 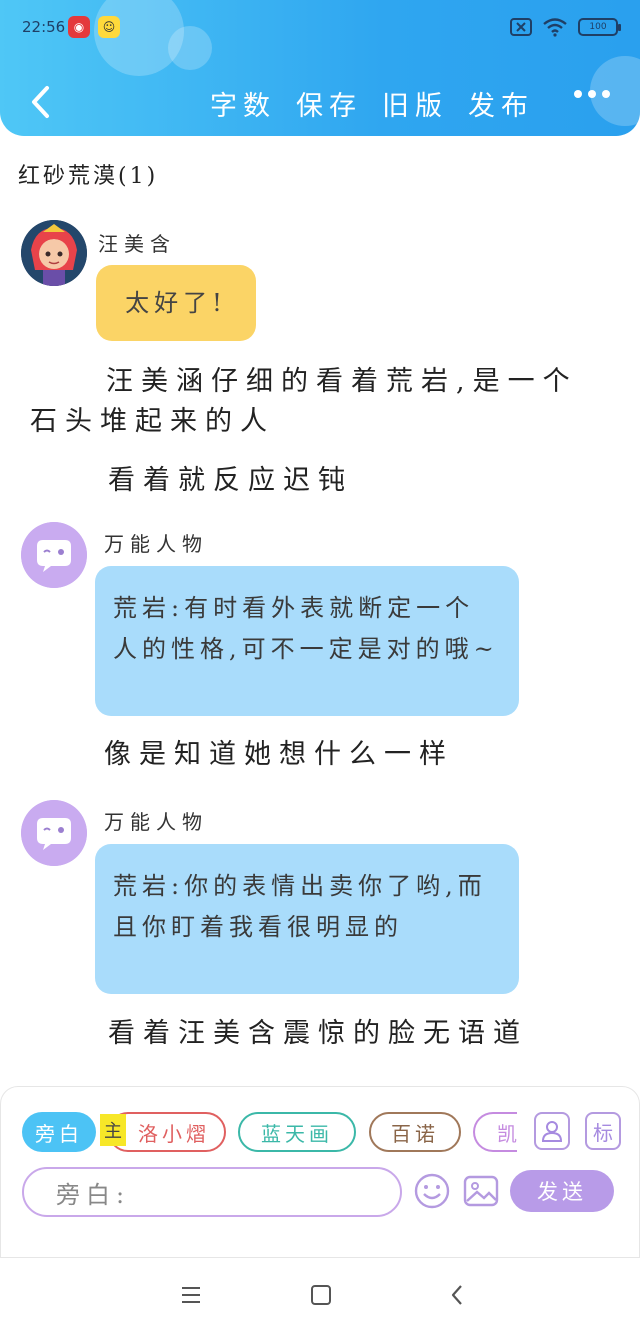 I want to click on image-button, so click(x=481, y=1191).